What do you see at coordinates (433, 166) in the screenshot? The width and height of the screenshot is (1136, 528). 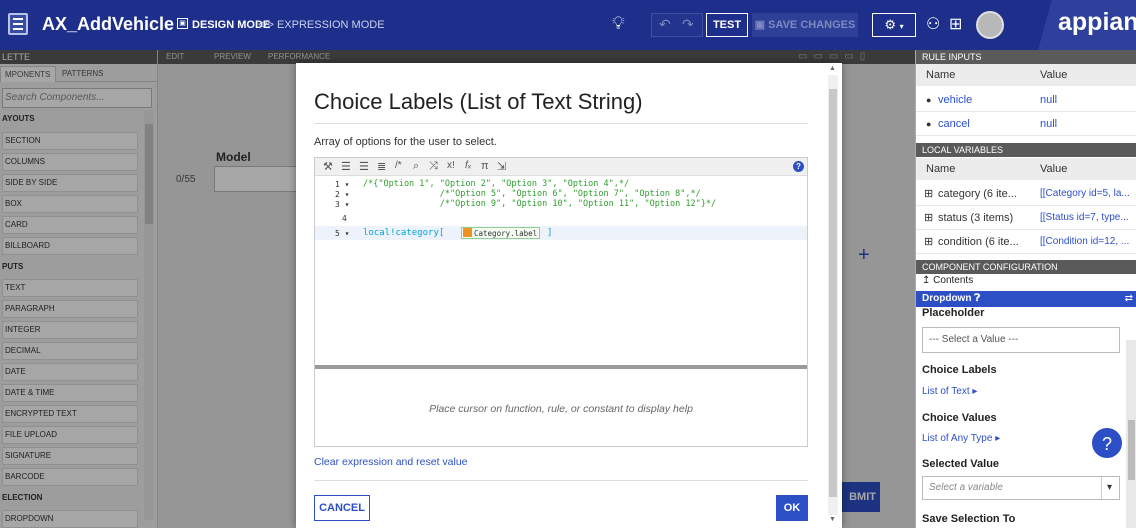 I see `shuffle-icon: ⤨` at bounding box center [433, 166].